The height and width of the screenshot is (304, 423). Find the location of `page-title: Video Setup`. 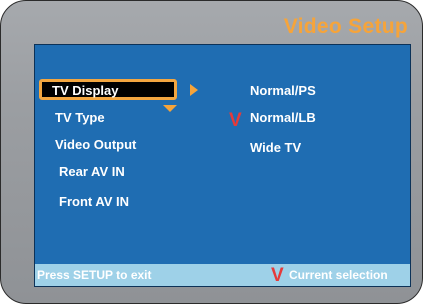

page-title: Video Setup is located at coordinates (345, 26).